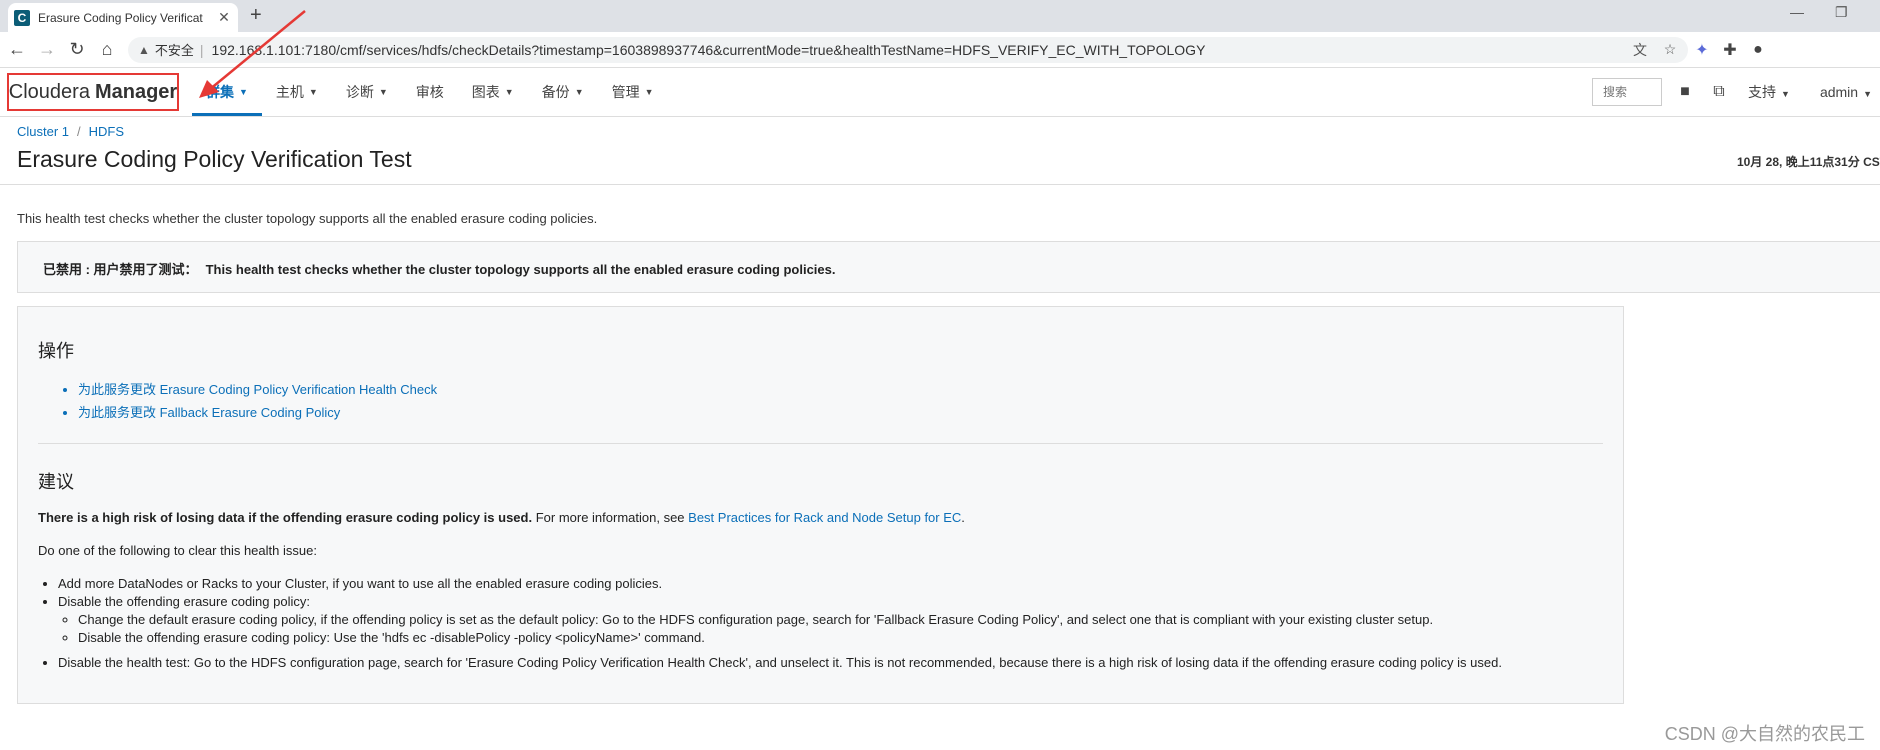 Image resolution: width=1880 pixels, height=750 pixels. What do you see at coordinates (625, 92) in the screenshot?
I see `nav-item-label: 管理` at bounding box center [625, 92].